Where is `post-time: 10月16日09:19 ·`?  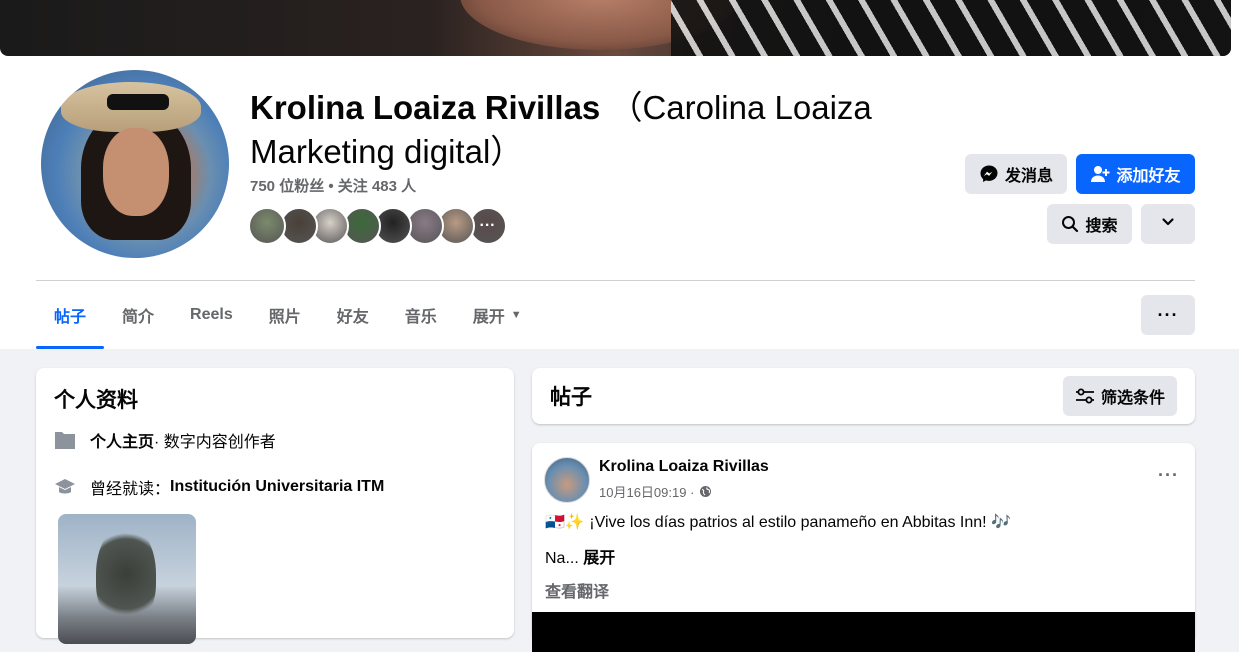
post-time: 10月16日09:19 · is located at coordinates (646, 491).